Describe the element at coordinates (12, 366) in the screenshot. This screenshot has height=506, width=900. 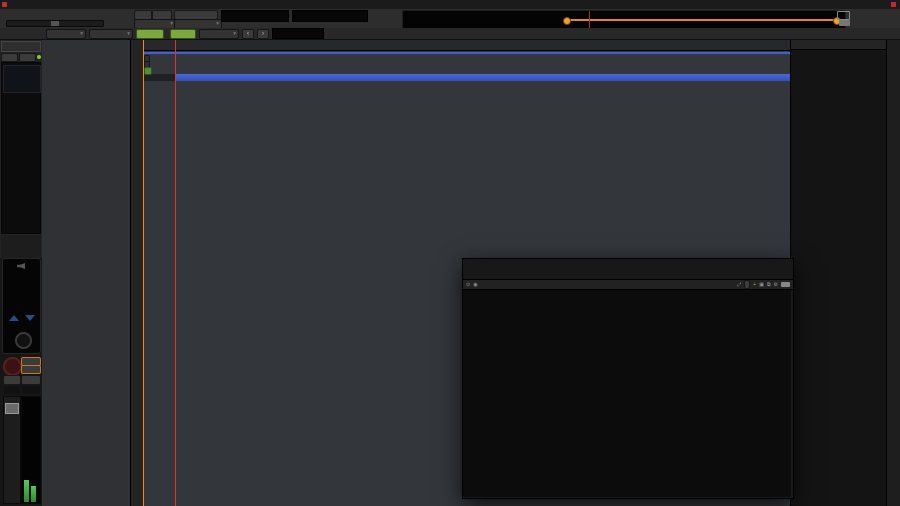
I see `record-enable-button` at that location.